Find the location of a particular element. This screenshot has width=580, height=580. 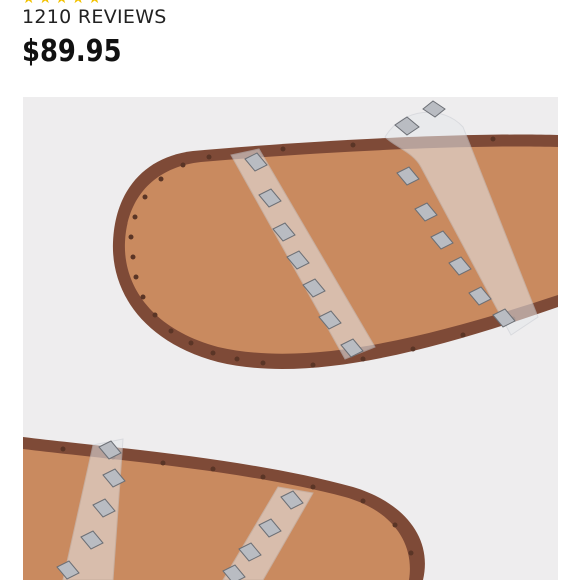

reviews-count-link: 1210 REVIEWS is located at coordinates (94, 17).